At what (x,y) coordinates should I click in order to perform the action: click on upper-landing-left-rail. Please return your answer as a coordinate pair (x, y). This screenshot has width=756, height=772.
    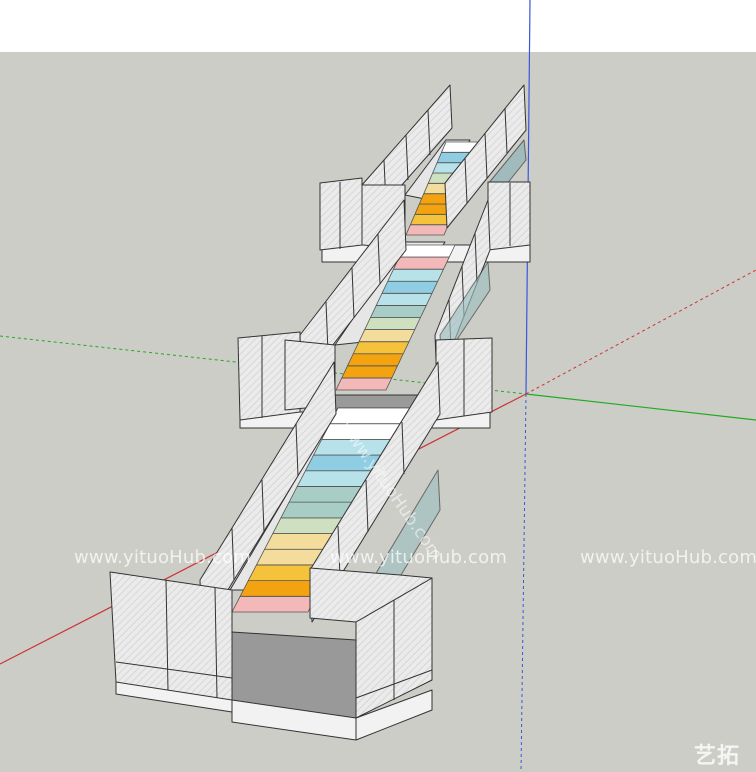
    Looking at the image, I should click on (341, 214).